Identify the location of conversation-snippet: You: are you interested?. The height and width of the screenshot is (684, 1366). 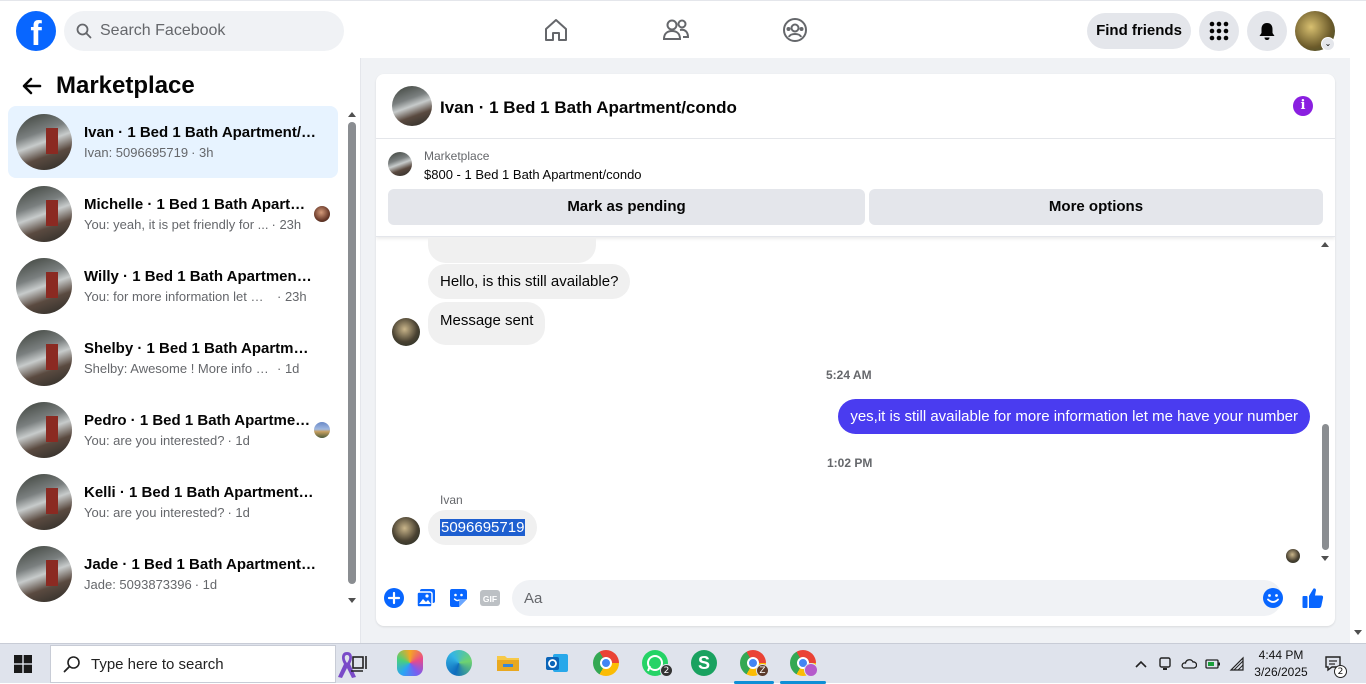
(154, 440).